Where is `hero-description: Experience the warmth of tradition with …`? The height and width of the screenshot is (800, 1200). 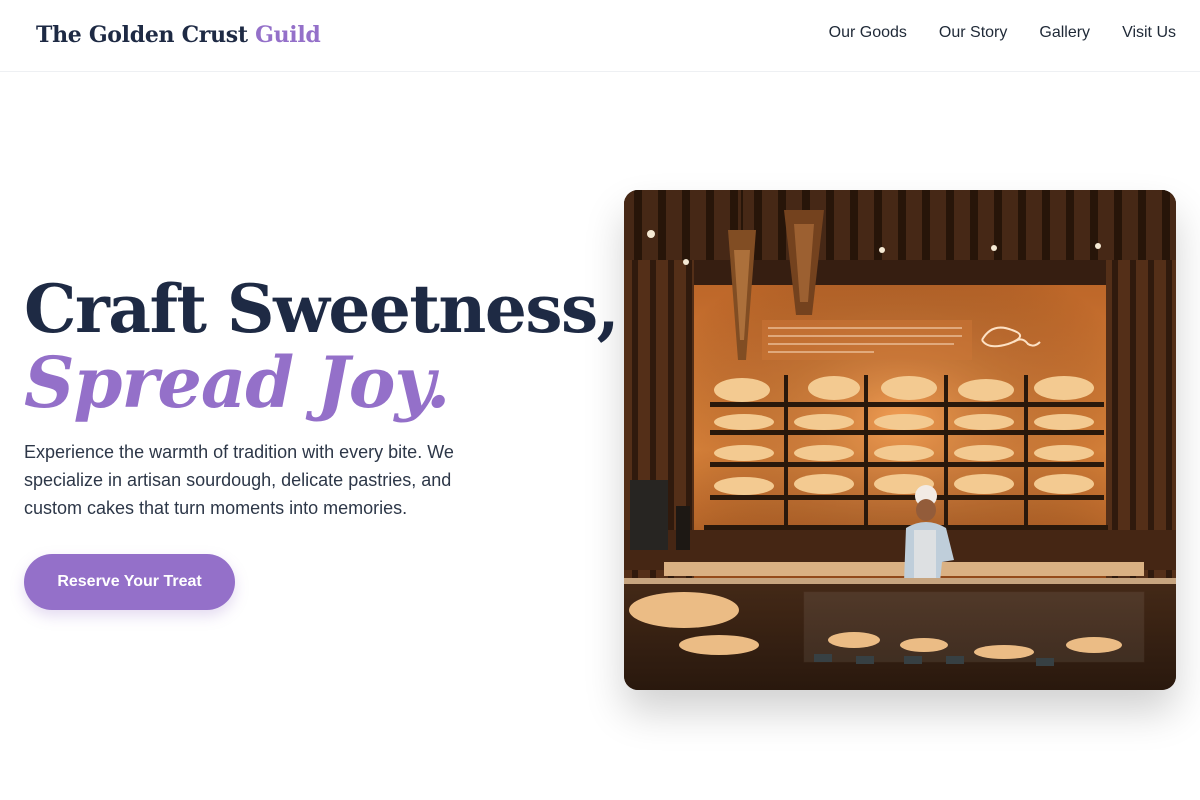 hero-description: Experience the warmth of tradition with … is located at coordinates (239, 480).